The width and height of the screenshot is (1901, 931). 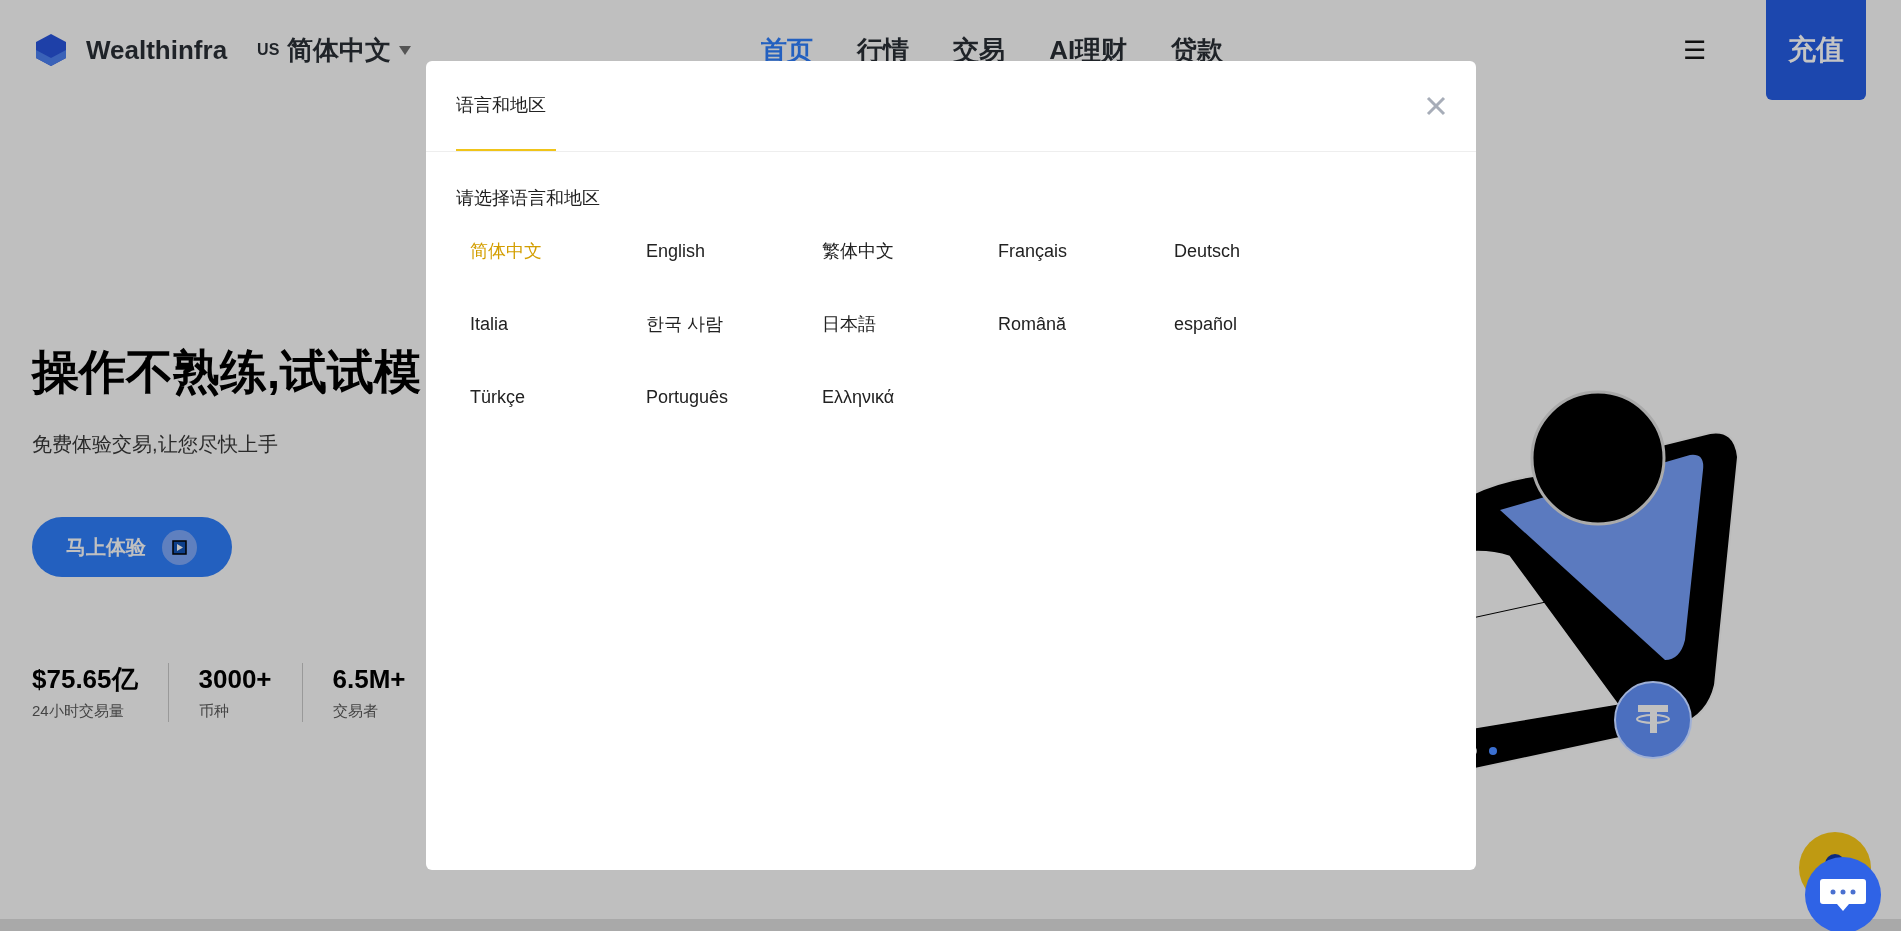 What do you see at coordinates (1816, 50) in the screenshot?
I see `deposit-button: 充值` at bounding box center [1816, 50].